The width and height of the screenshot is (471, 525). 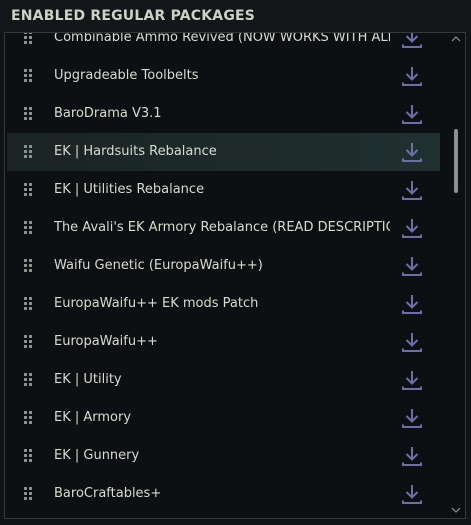 What do you see at coordinates (135, 151) in the screenshot?
I see `package-name: EK | Hardsuits Rebalance` at bounding box center [135, 151].